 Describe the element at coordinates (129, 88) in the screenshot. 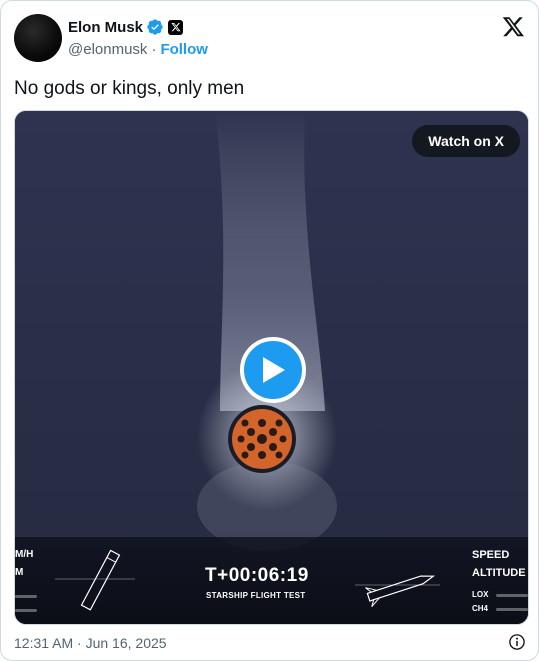

I see `tweet-text: No gods or kings, only men` at that location.